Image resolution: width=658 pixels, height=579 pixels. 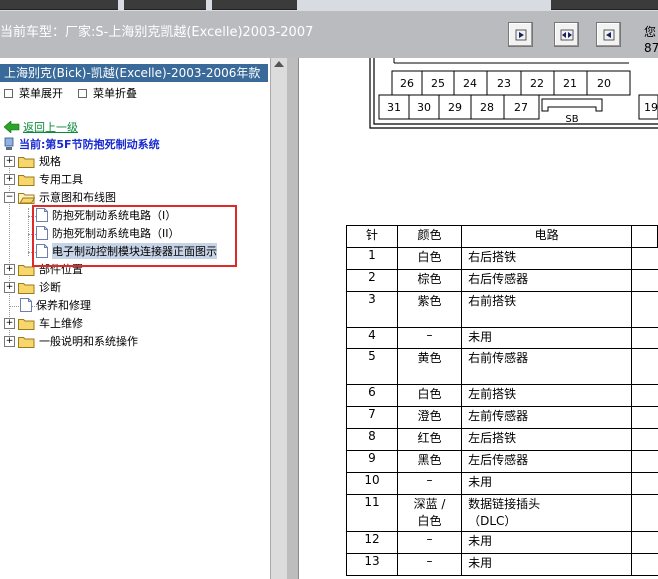 I want to click on pin-26: 26, so click(x=407, y=83).